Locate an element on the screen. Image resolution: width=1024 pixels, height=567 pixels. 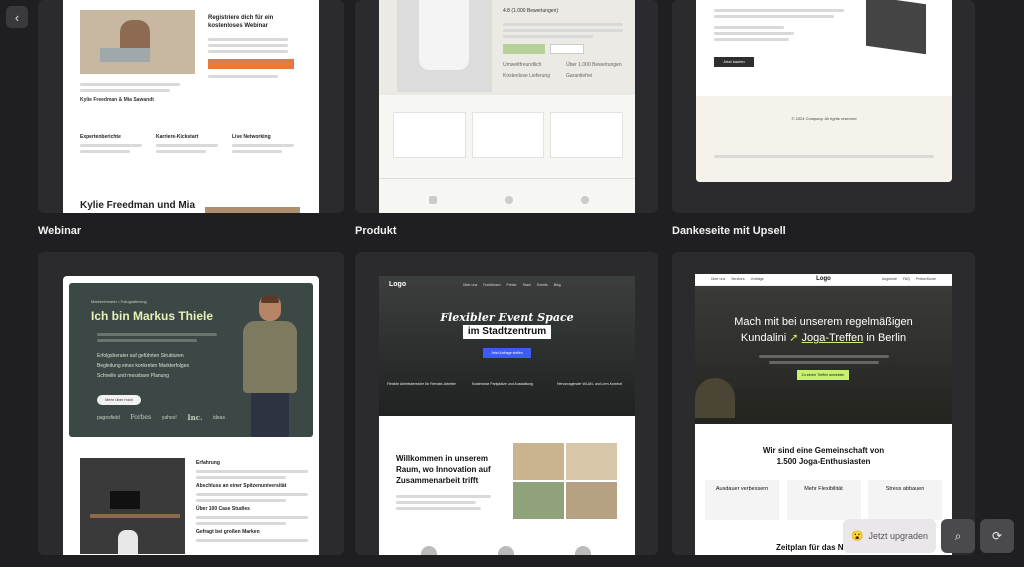
label-webinar: Webinar is located at coordinates (60, 231).